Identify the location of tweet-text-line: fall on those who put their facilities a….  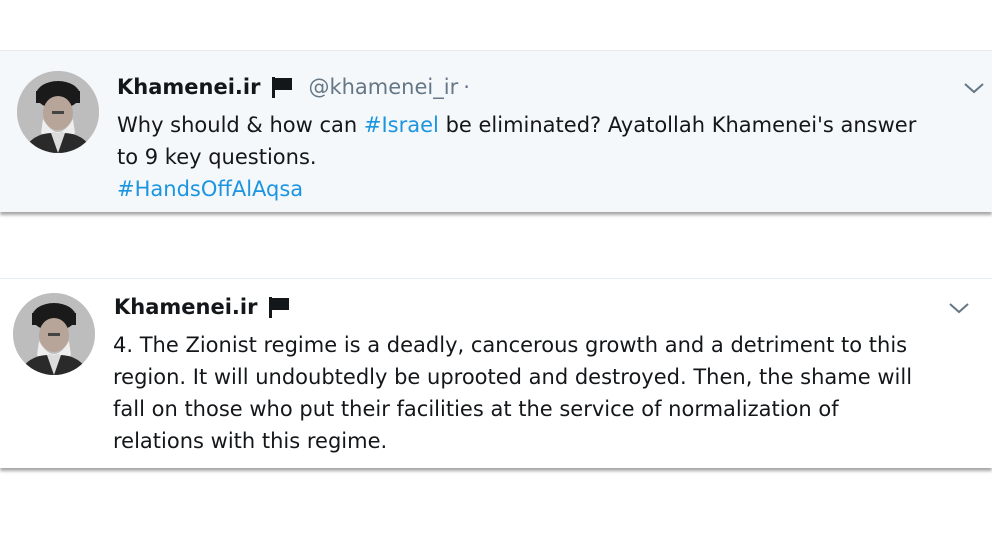
(476, 409).